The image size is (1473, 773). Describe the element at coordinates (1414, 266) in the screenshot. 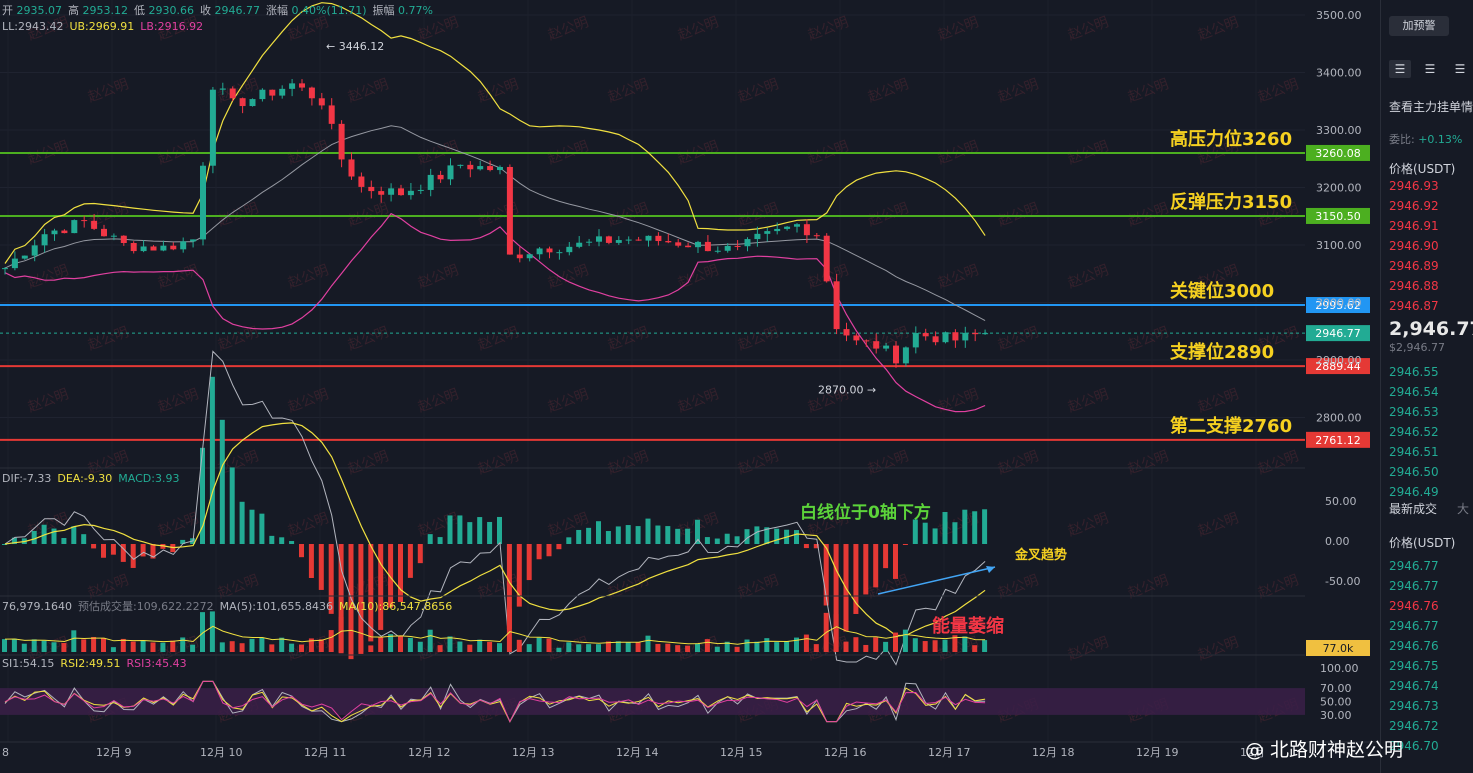

I see `ask-row: 2946.89` at that location.